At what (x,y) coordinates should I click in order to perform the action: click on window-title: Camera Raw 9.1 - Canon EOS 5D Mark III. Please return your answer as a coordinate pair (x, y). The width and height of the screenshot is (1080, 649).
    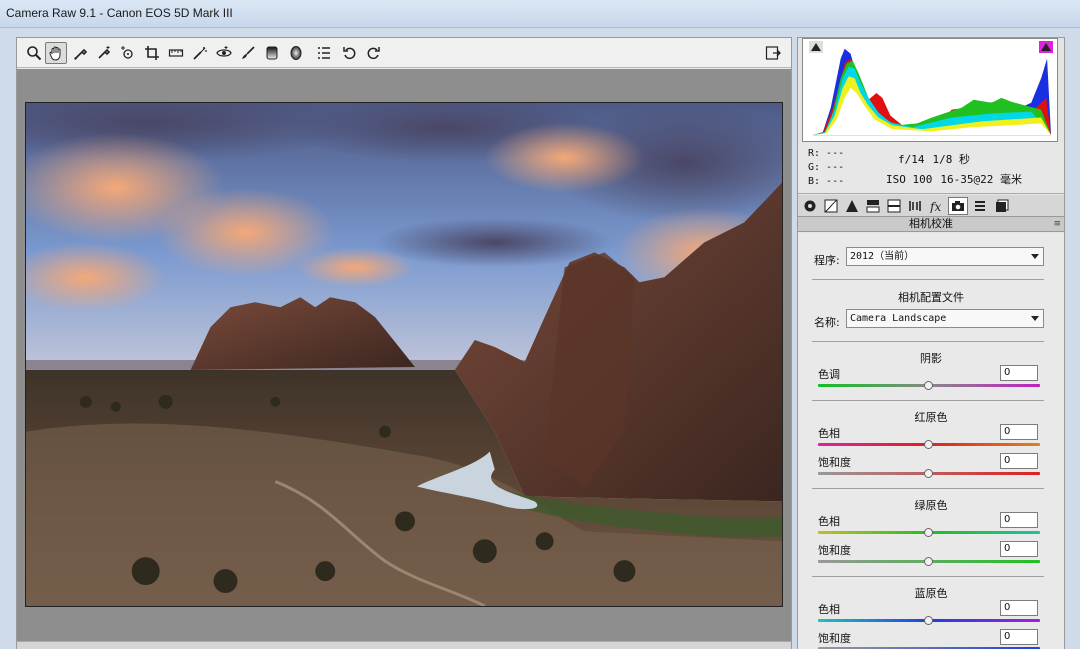
    Looking at the image, I should click on (119, 13).